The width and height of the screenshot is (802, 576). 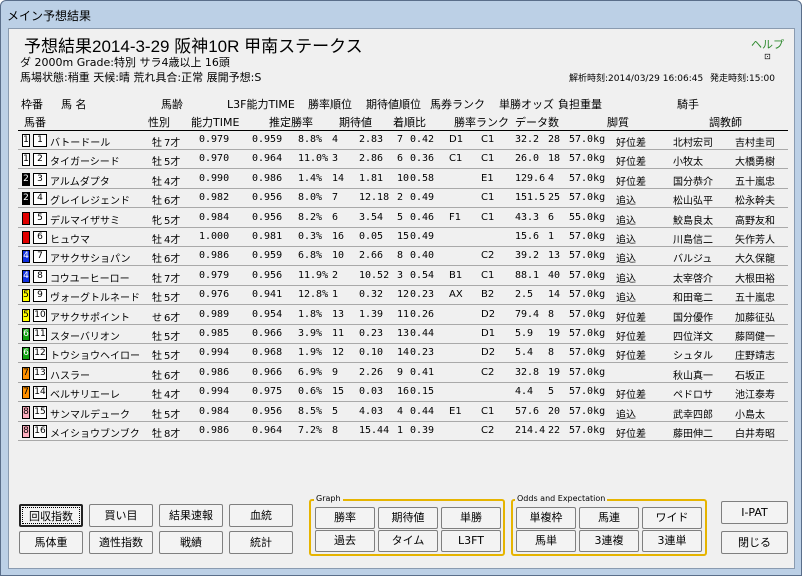 What do you see at coordinates (754, 512) in the screenshot?
I see `ipat-button: I-PAT` at bounding box center [754, 512].